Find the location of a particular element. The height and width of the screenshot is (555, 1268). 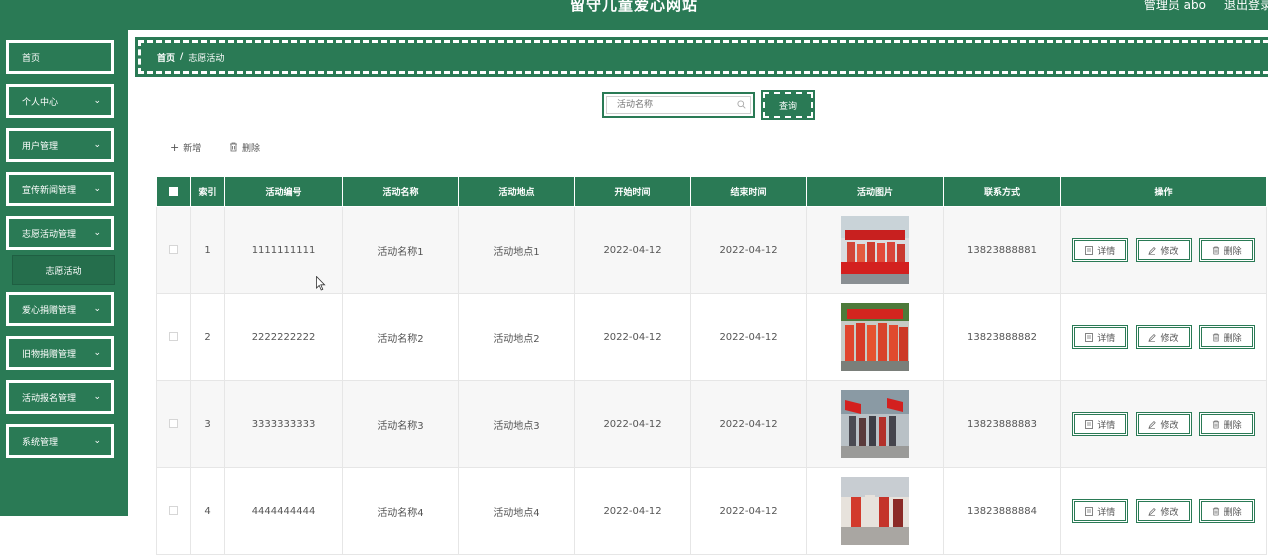

sidebar-item-home: 首页 is located at coordinates (60, 57).